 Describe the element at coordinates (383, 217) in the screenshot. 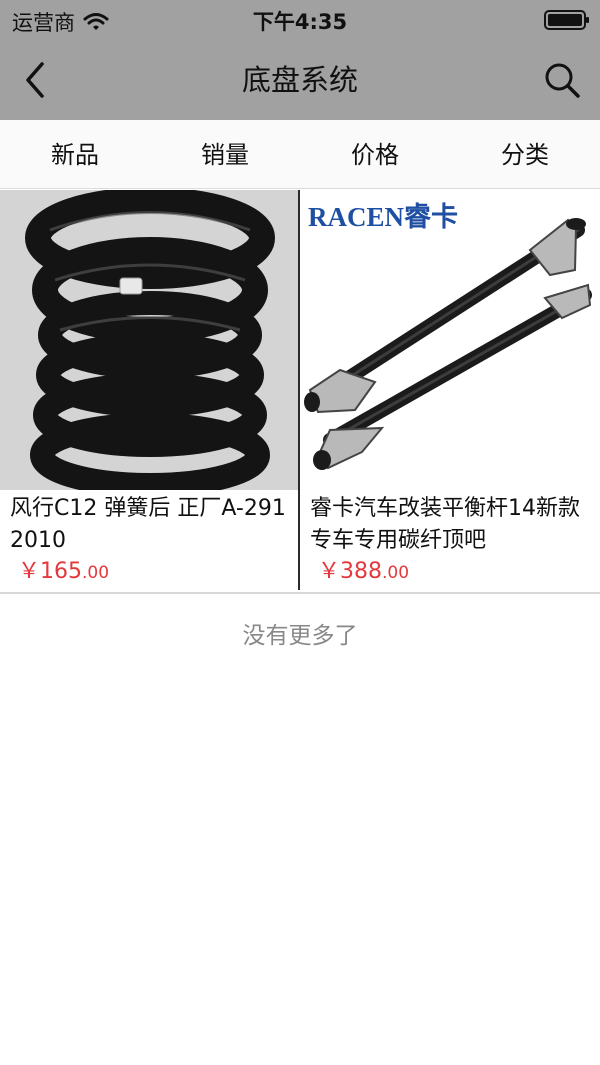

I see `brand-logo: RACEN睿卡` at that location.